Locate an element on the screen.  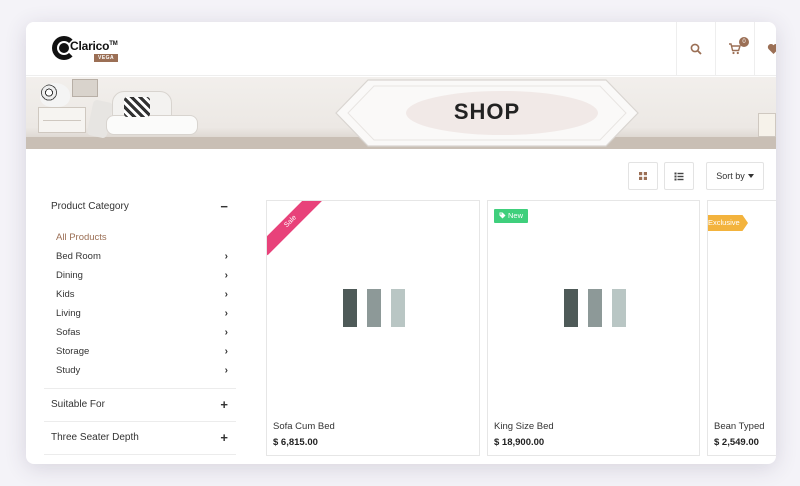
product-name: Bean Typed is located at coordinates (739, 426).